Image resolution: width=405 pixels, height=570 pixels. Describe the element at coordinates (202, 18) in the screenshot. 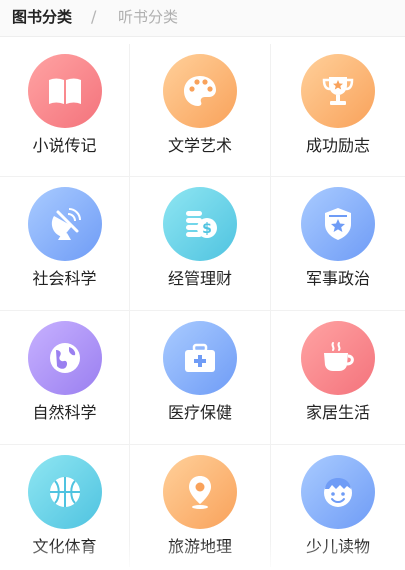

I see `category-header: 图书分类 / 听书分类` at that location.